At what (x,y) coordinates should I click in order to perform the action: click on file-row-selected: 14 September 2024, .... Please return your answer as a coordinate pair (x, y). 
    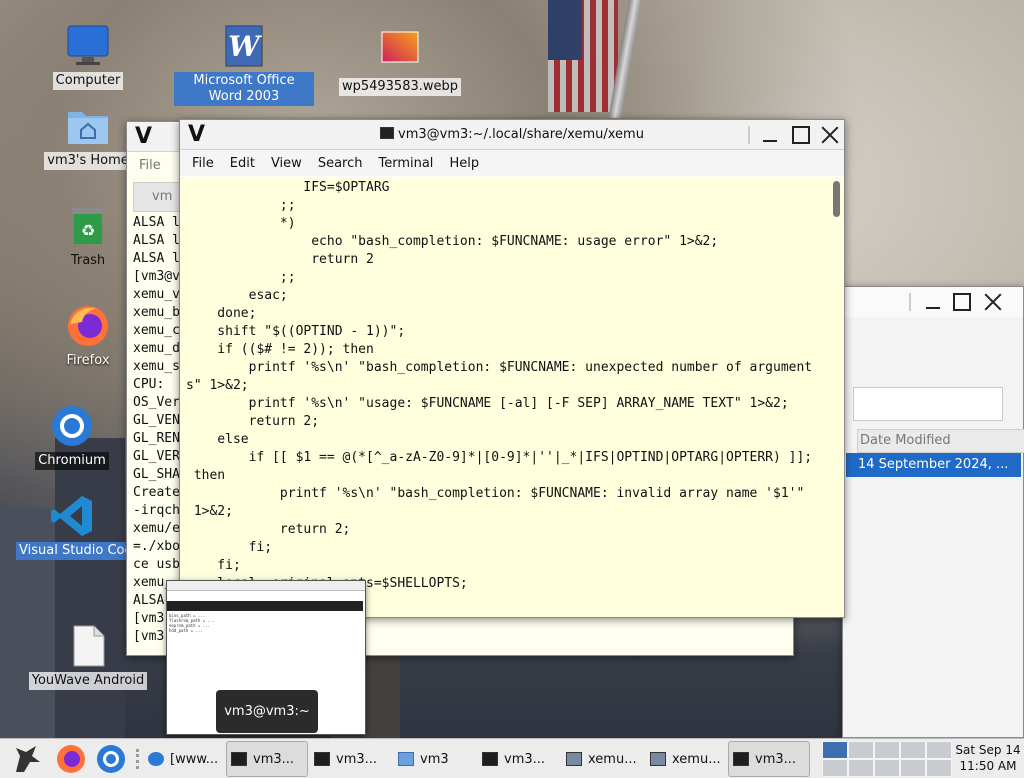
    Looking at the image, I should click on (933, 465).